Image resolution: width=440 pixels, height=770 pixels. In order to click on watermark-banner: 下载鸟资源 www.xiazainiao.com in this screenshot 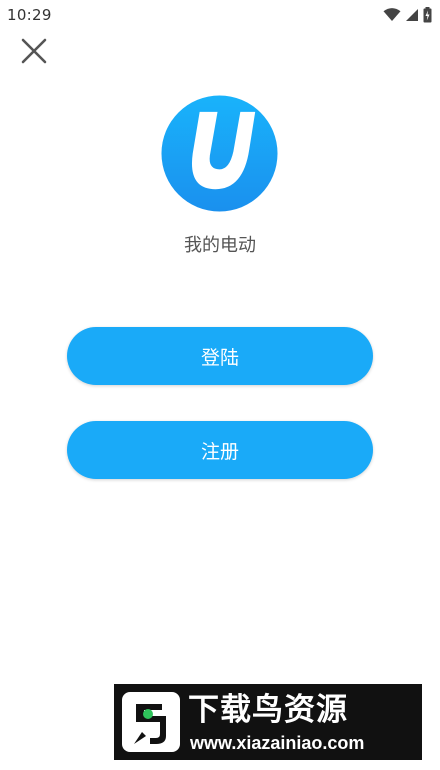, I will do `click(268, 722)`.